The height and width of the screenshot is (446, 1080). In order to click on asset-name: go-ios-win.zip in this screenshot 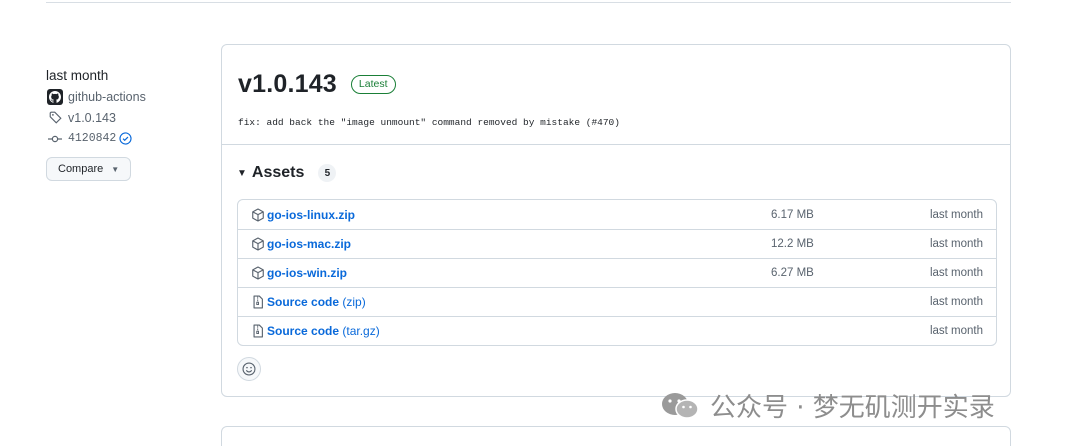, I will do `click(307, 273)`.